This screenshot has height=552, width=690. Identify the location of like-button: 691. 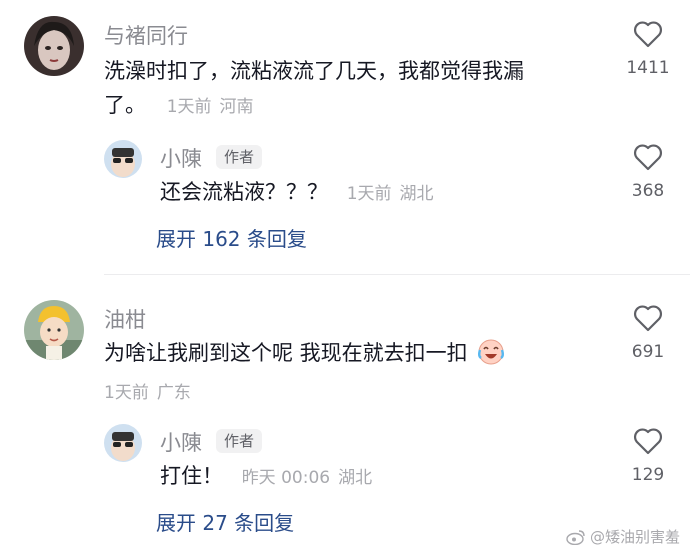
(648, 333).